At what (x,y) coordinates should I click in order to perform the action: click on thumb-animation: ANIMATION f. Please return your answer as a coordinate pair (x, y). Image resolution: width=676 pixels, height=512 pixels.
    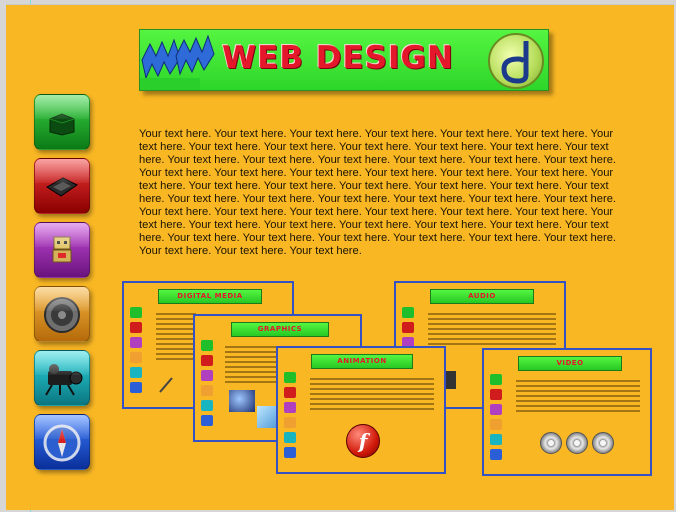
    Looking at the image, I should click on (361, 410).